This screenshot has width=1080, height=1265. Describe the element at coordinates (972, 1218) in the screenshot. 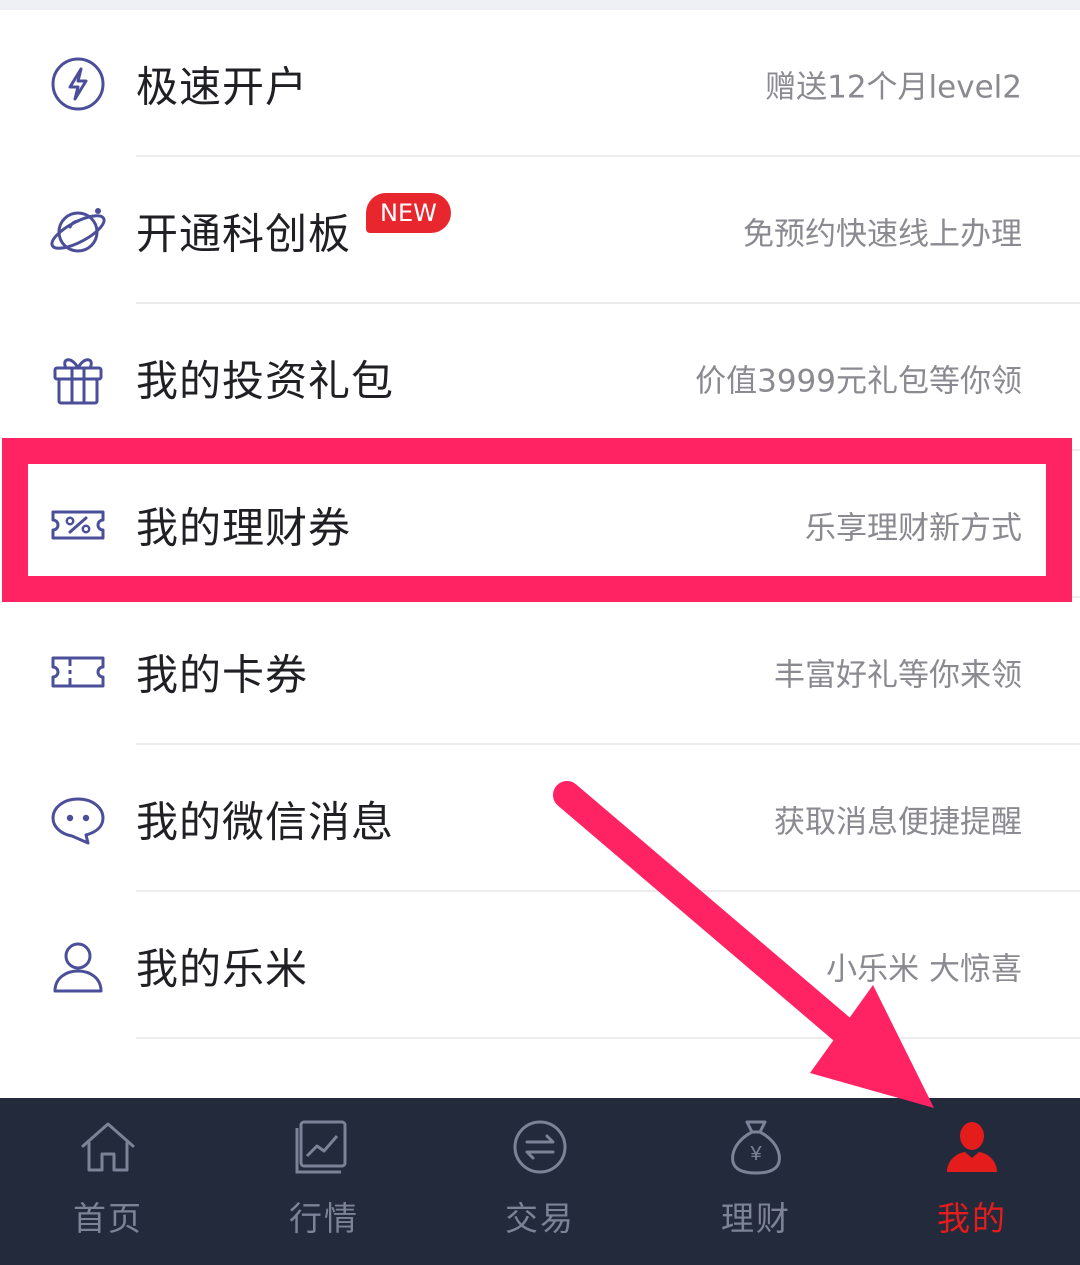

I see `tab-label: 我的` at that location.